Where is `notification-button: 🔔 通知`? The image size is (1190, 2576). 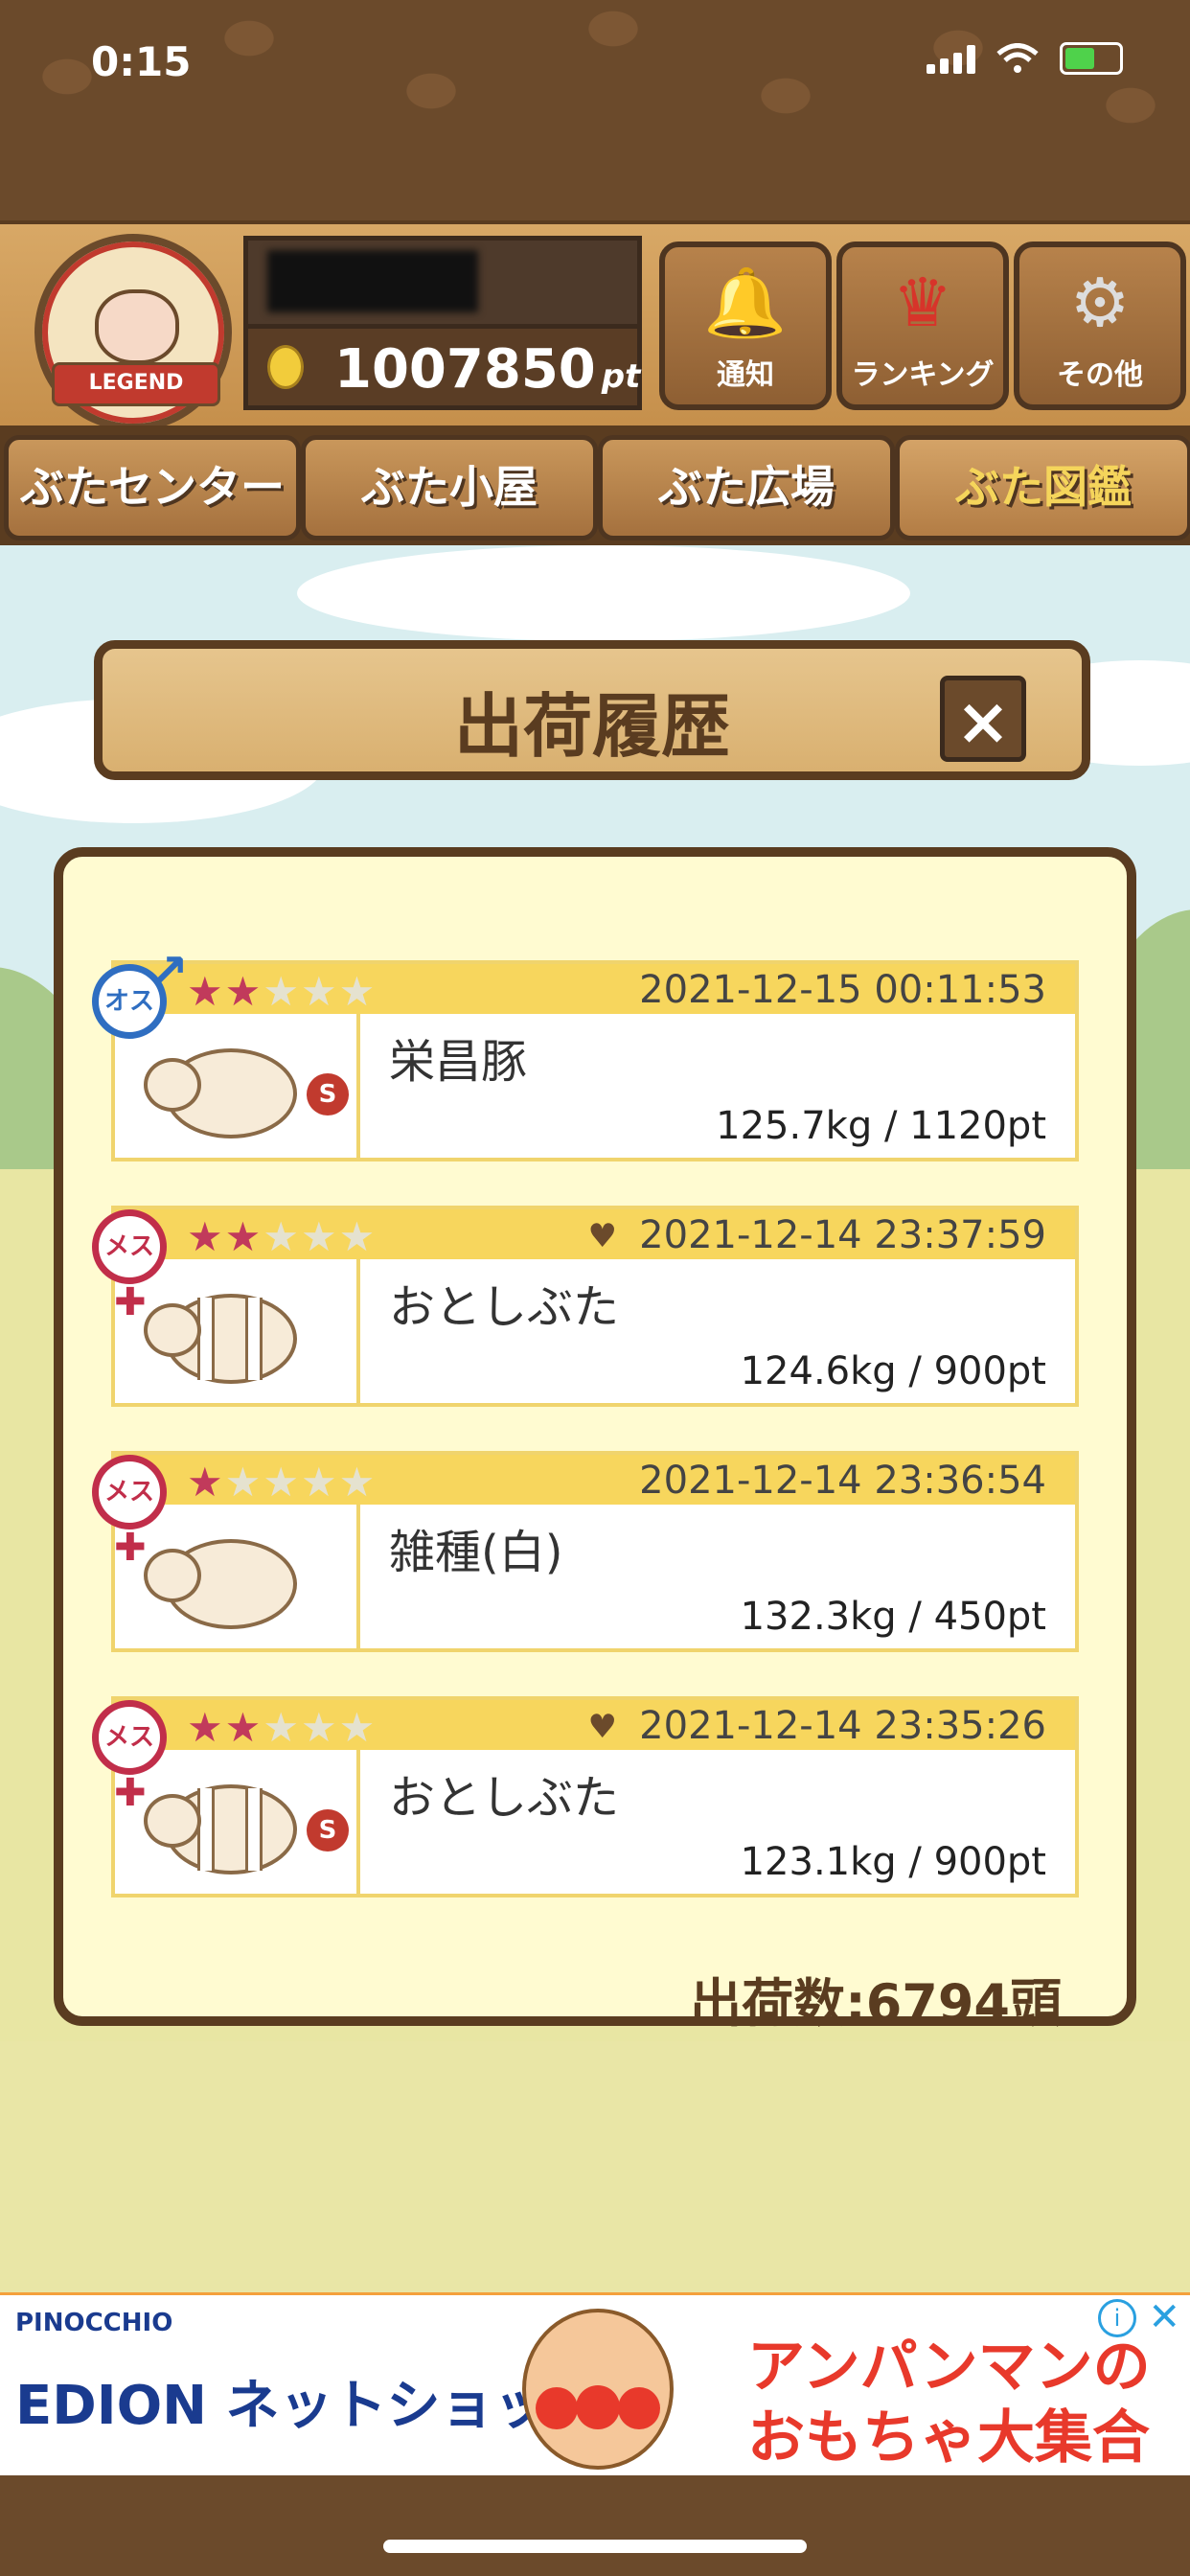 notification-button: 🔔 通知 is located at coordinates (746, 326).